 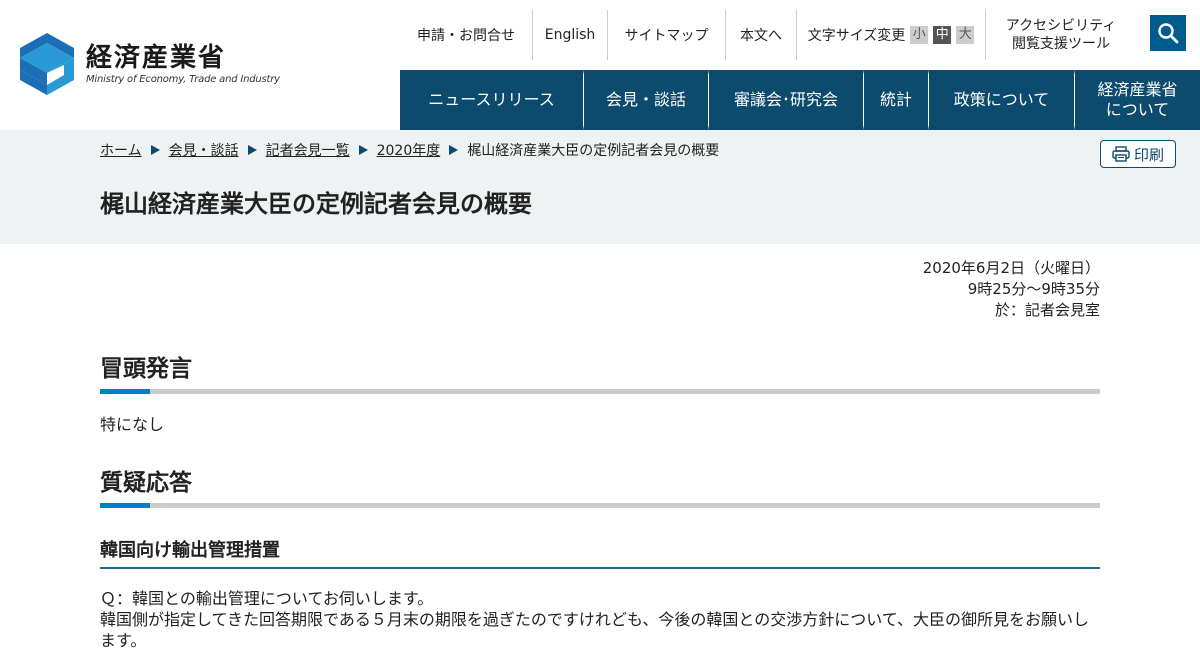 I want to click on opening-heading: 冒頭発言, so click(x=600, y=371).